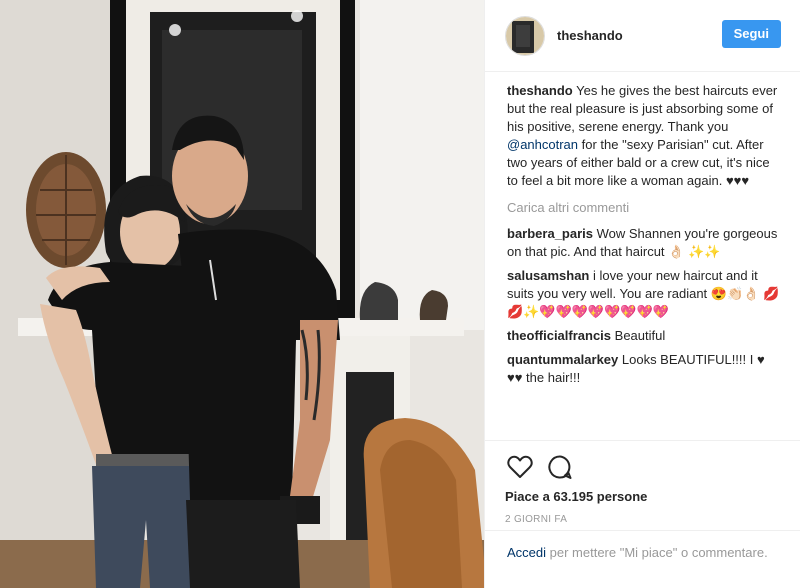 This screenshot has height=588, width=800. I want to click on comment-item: theofficialfrancis Beautiful, so click(644, 336).